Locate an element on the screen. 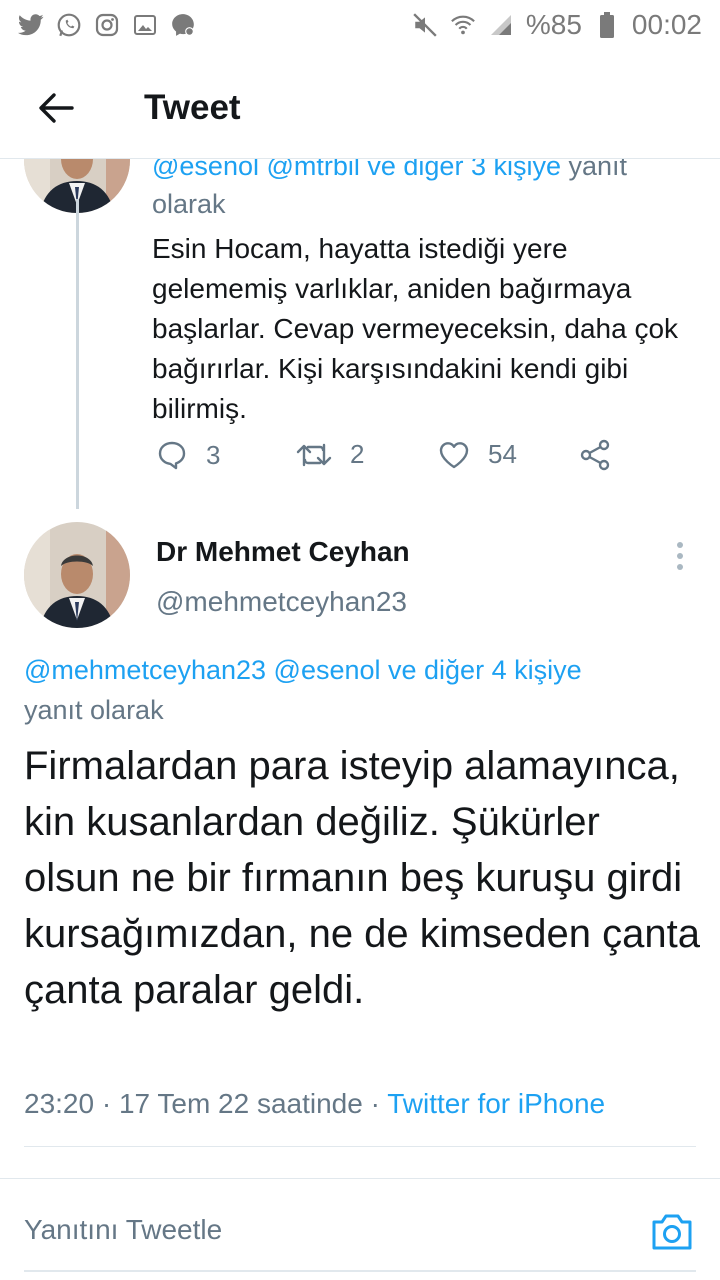 The width and height of the screenshot is (720, 1280). page-title: Tweet is located at coordinates (192, 107).